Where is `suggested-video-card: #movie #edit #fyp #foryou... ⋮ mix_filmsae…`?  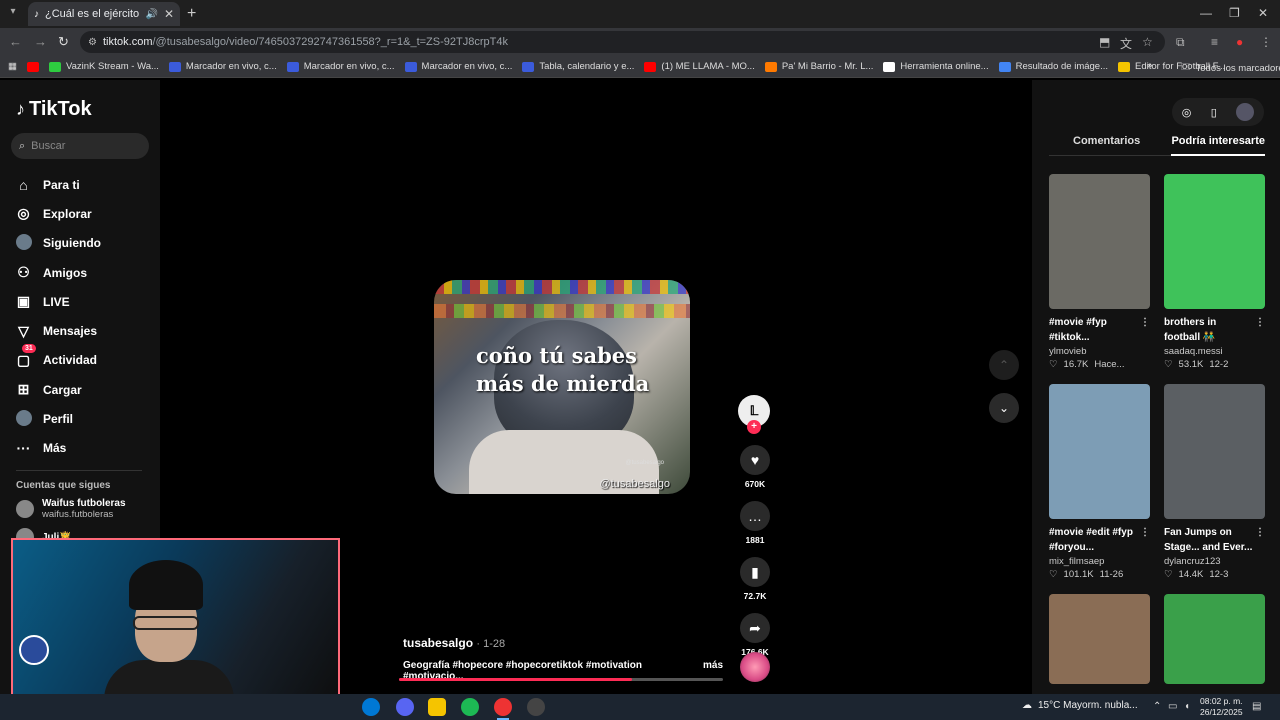
suggested-video-card: #movie #edit #fyp #foryou... ⋮ mix_filmsae… is located at coordinates (1099, 482).